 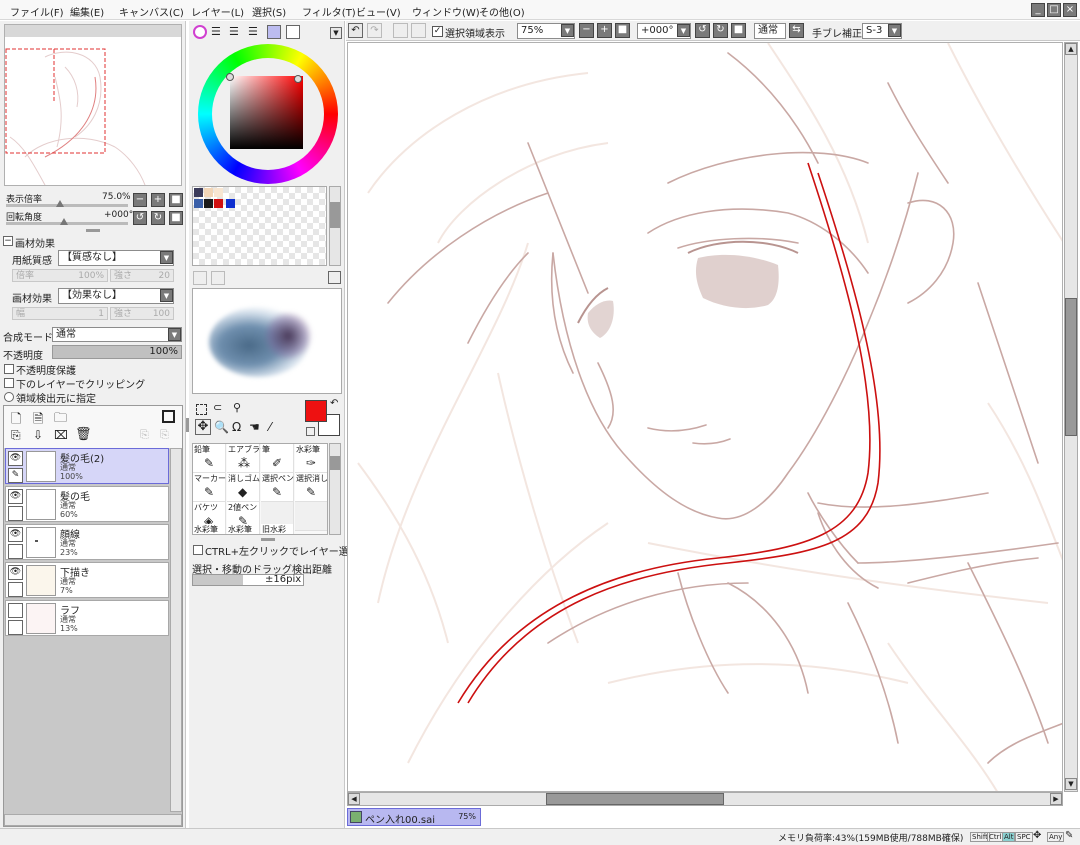 I want to click on swatch-grid, so click(x=259, y=226).